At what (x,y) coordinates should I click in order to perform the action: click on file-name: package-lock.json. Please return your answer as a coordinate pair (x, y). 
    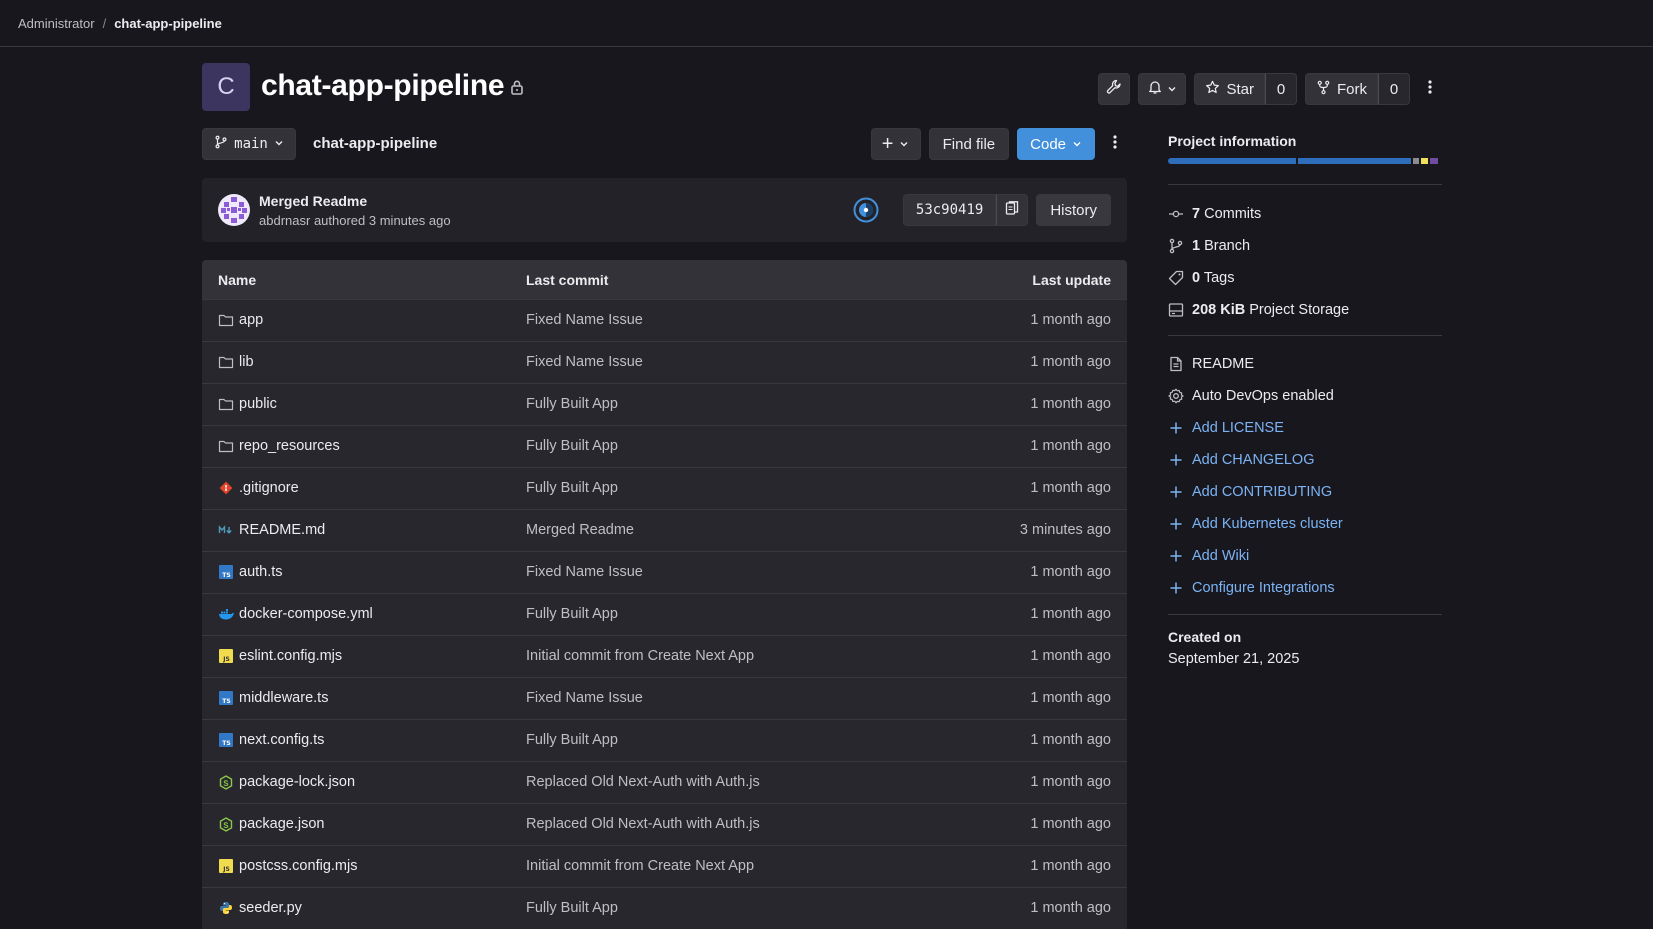
    Looking at the image, I should click on (297, 782).